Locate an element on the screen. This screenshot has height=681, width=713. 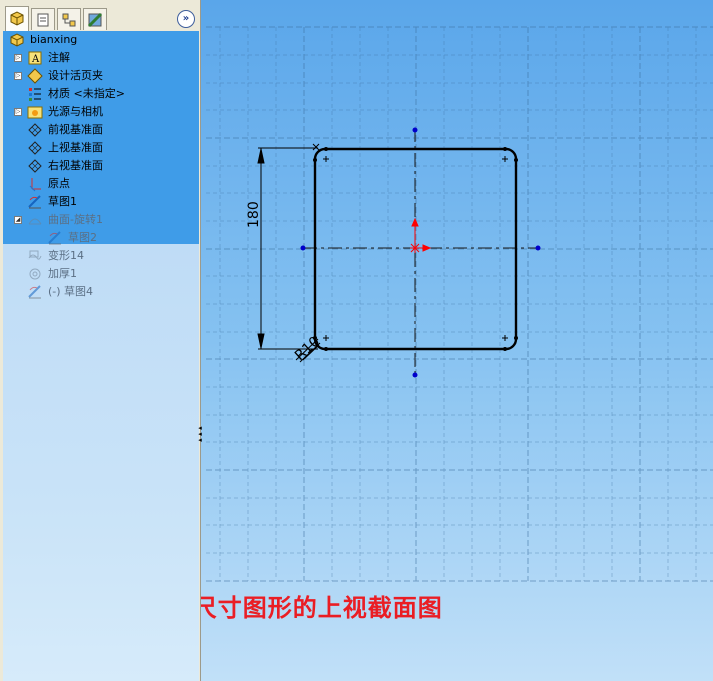
feature-tree-item-label: (-) 草图4 is located at coordinates (71, 291).